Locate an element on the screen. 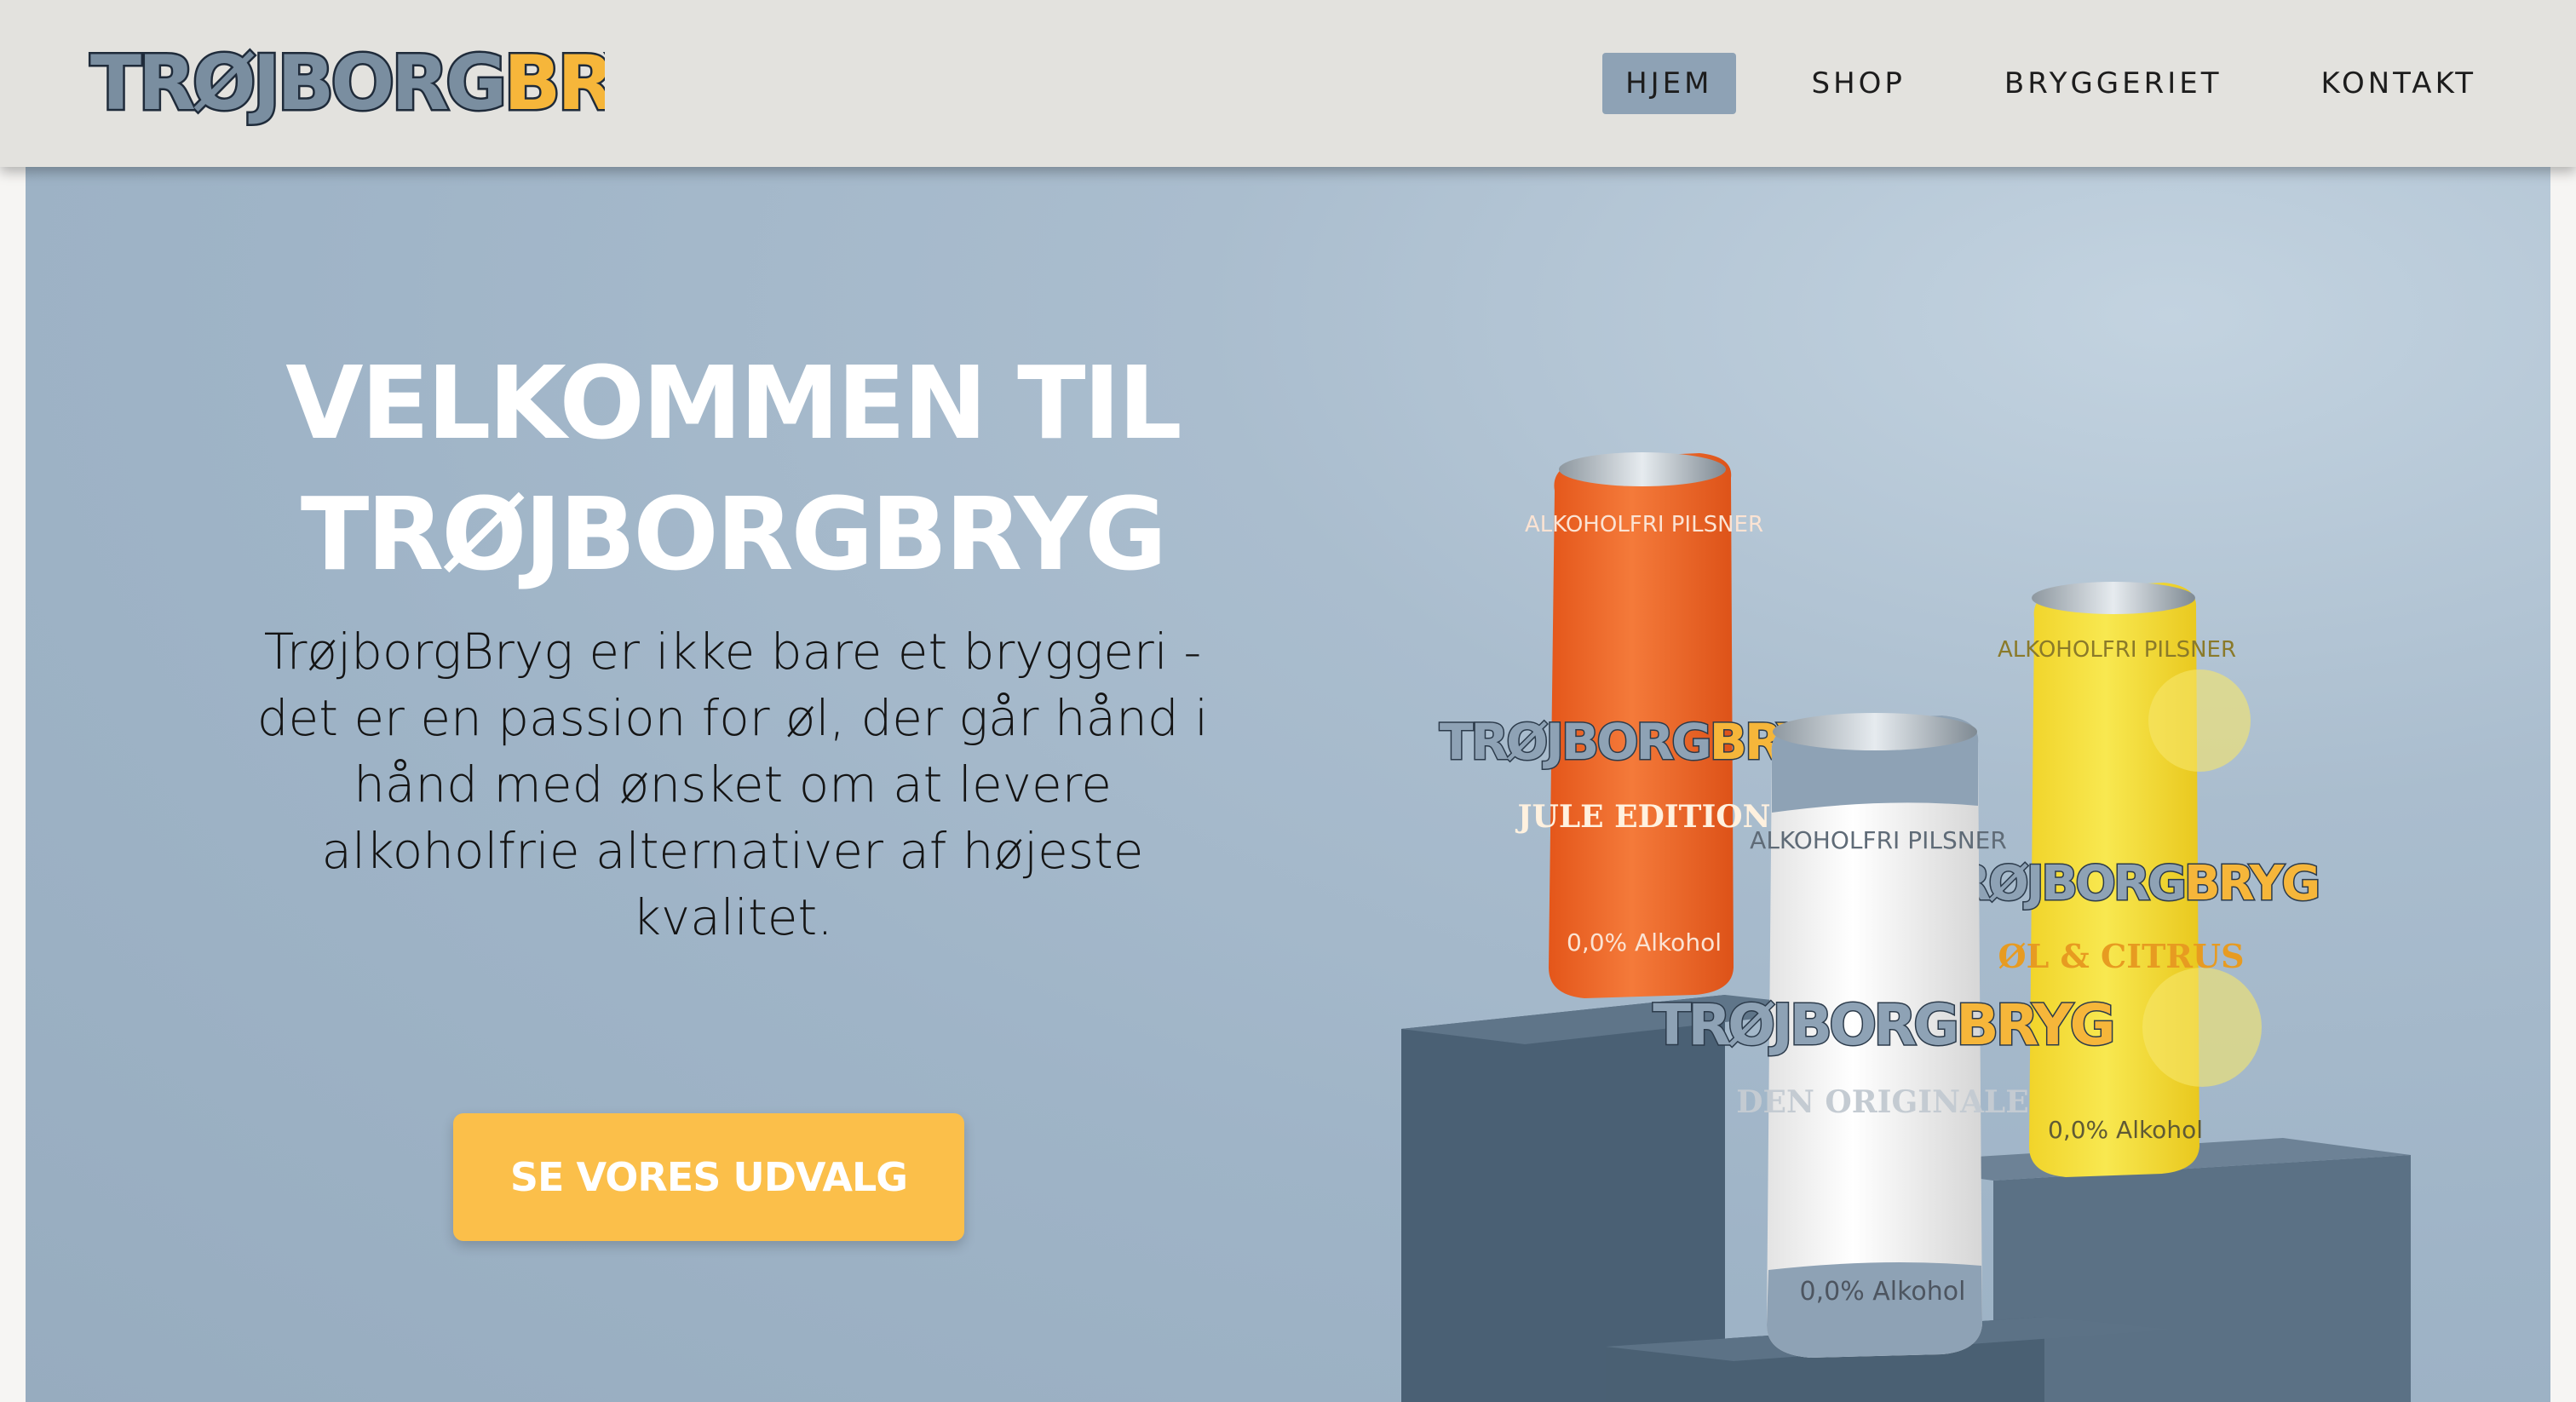  nav-item-kontakt: KONTAKT is located at coordinates (2399, 83).